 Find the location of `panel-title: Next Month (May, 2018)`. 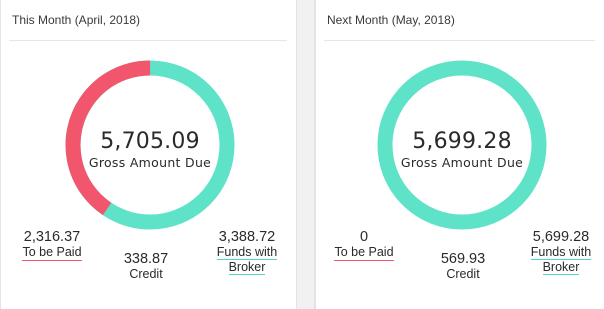

panel-title: Next Month (May, 2018) is located at coordinates (391, 20).